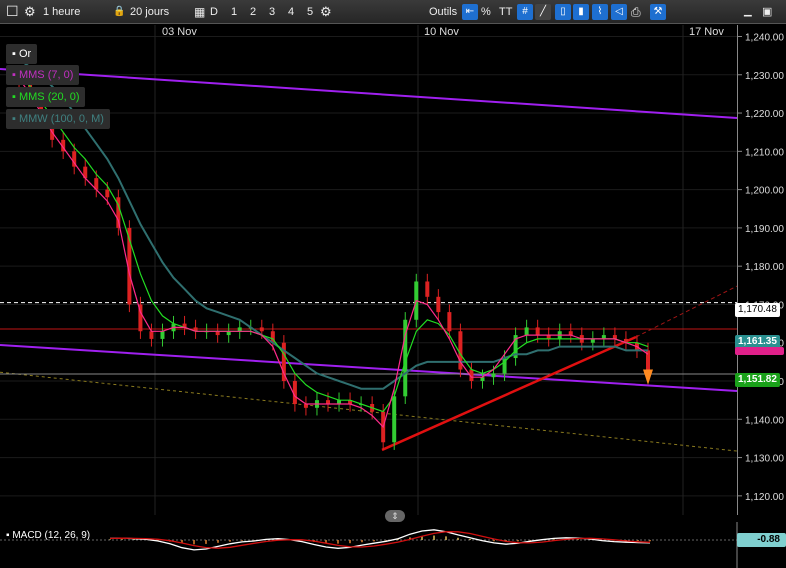 The image size is (786, 568). What do you see at coordinates (764, 229) in the screenshot?
I see `y-tick-label: 1,190.00` at bounding box center [764, 229].